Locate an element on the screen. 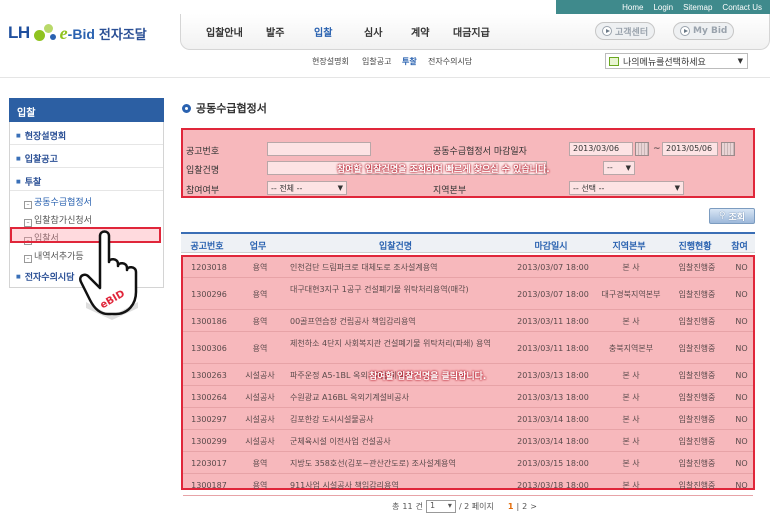 This screenshot has width=770, height=522. cell-bid-name: 군체육시설 이전사업 건설공사 is located at coordinates (397, 442).